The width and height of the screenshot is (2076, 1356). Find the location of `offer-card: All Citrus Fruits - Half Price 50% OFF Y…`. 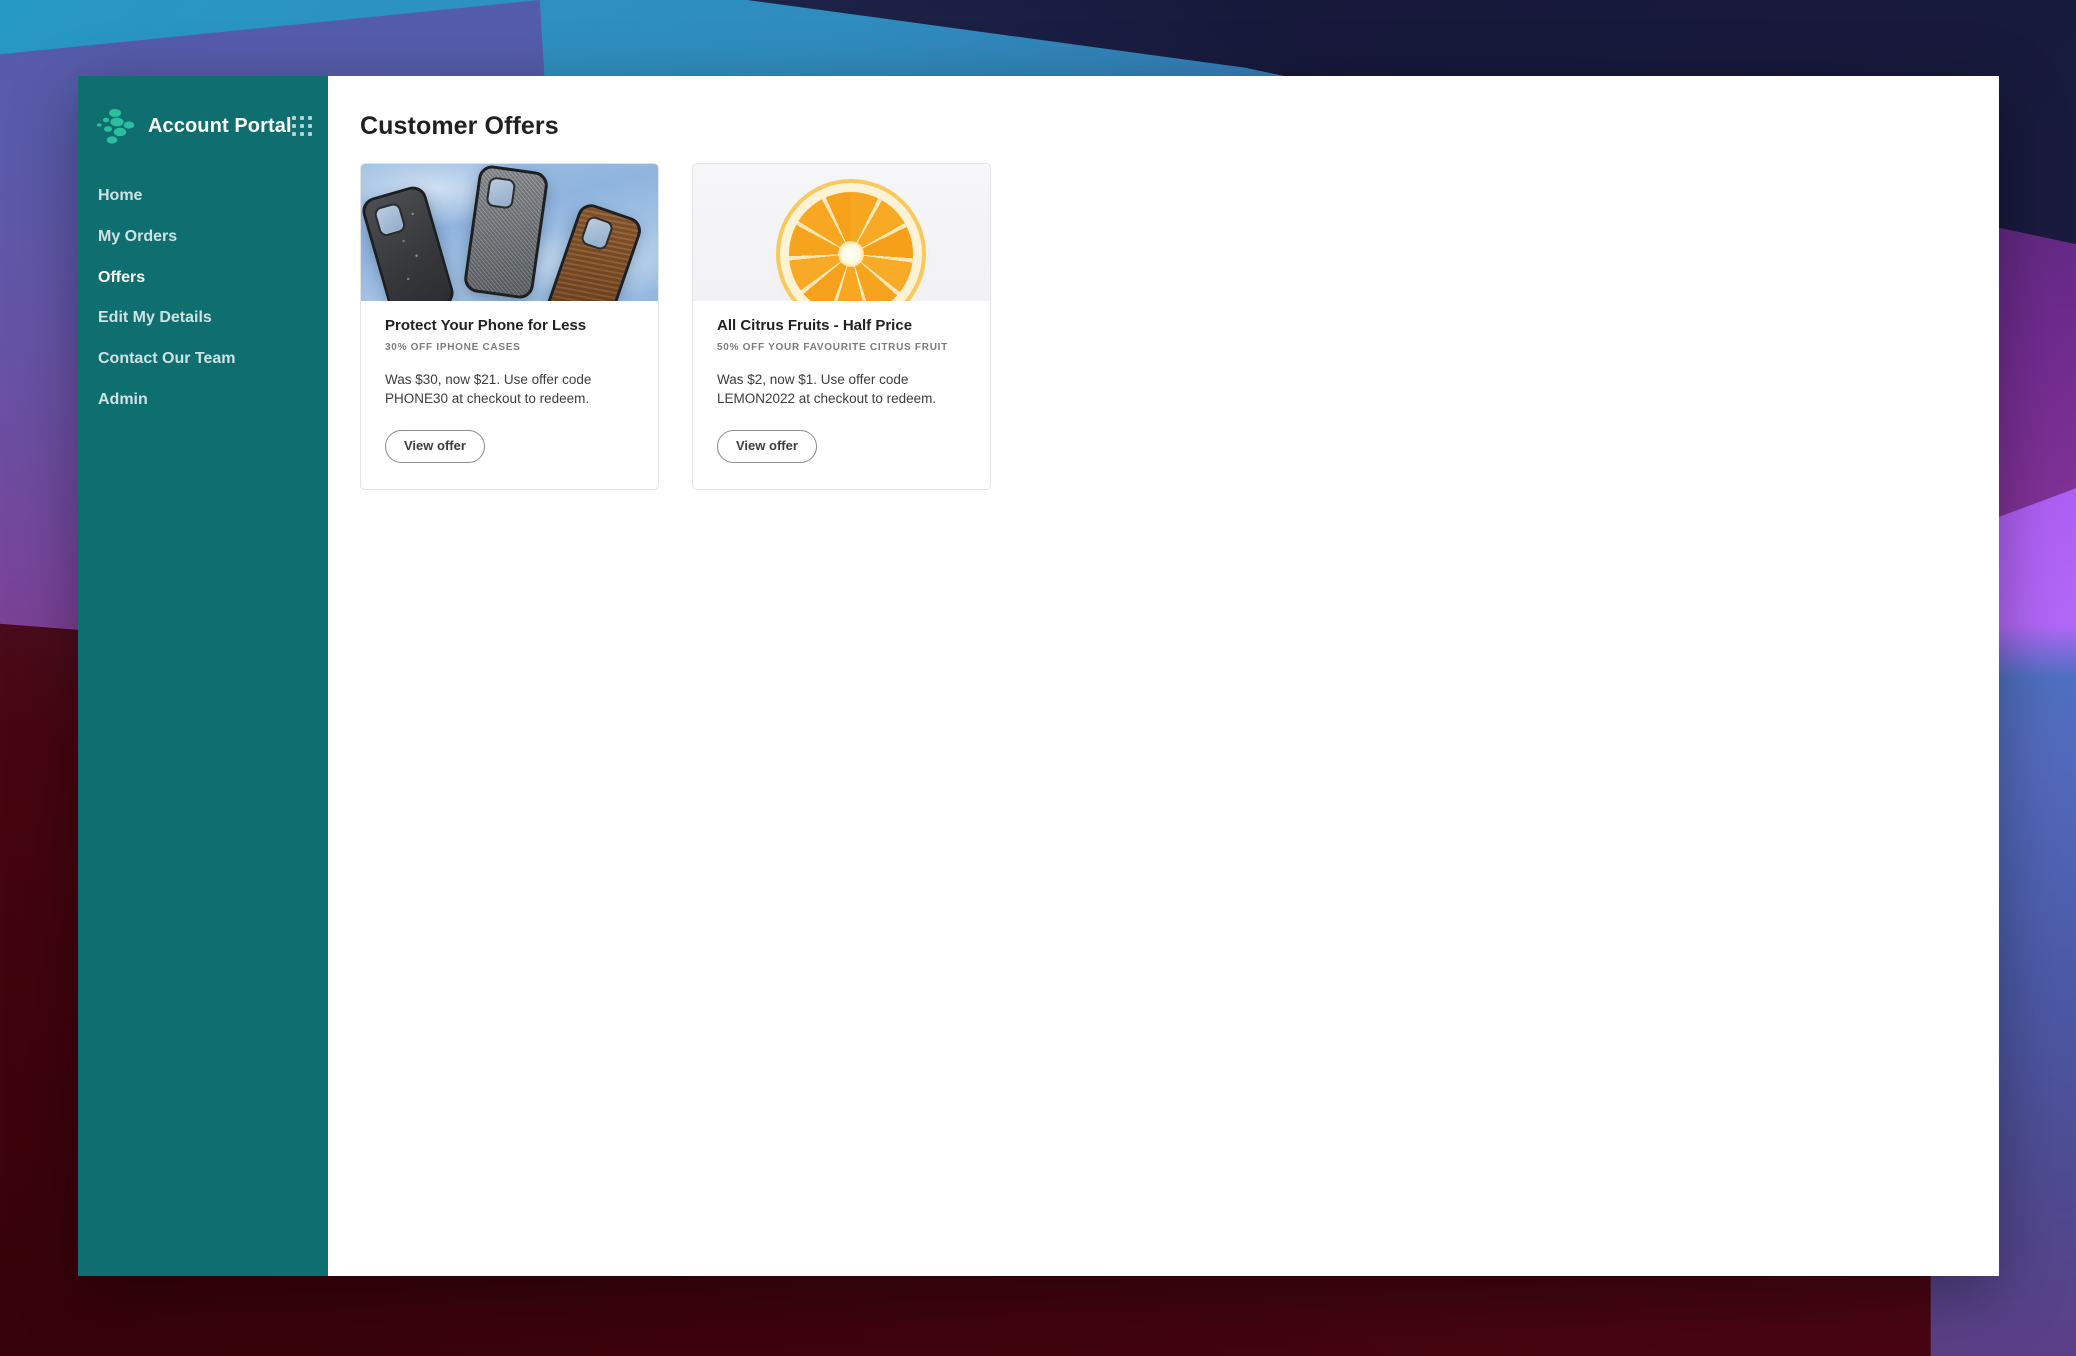

offer-card: All Citrus Fruits - Half Price 50% OFF Y… is located at coordinates (841, 326).